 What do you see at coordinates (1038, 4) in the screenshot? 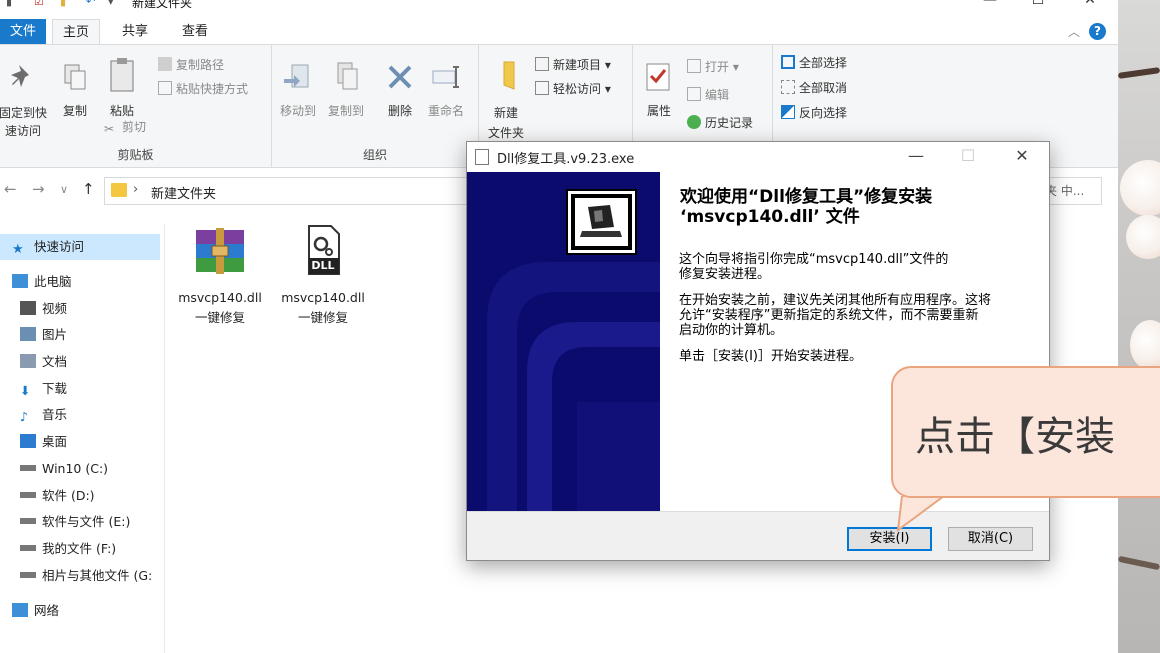
I see `maximize-button: ☐` at bounding box center [1038, 4].